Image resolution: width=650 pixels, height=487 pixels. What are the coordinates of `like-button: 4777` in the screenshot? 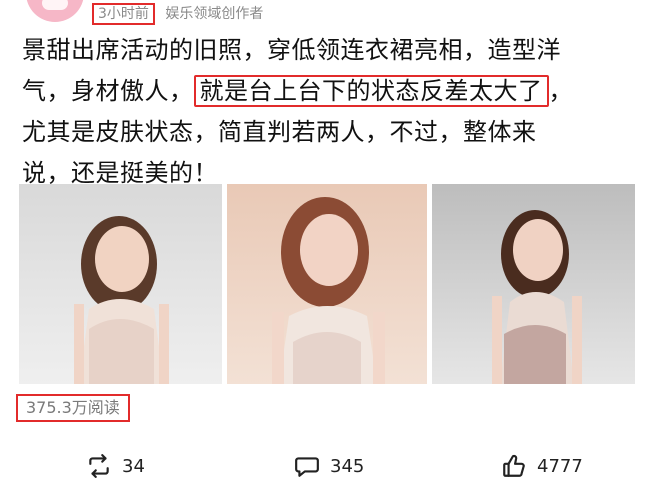 It's located at (542, 466).